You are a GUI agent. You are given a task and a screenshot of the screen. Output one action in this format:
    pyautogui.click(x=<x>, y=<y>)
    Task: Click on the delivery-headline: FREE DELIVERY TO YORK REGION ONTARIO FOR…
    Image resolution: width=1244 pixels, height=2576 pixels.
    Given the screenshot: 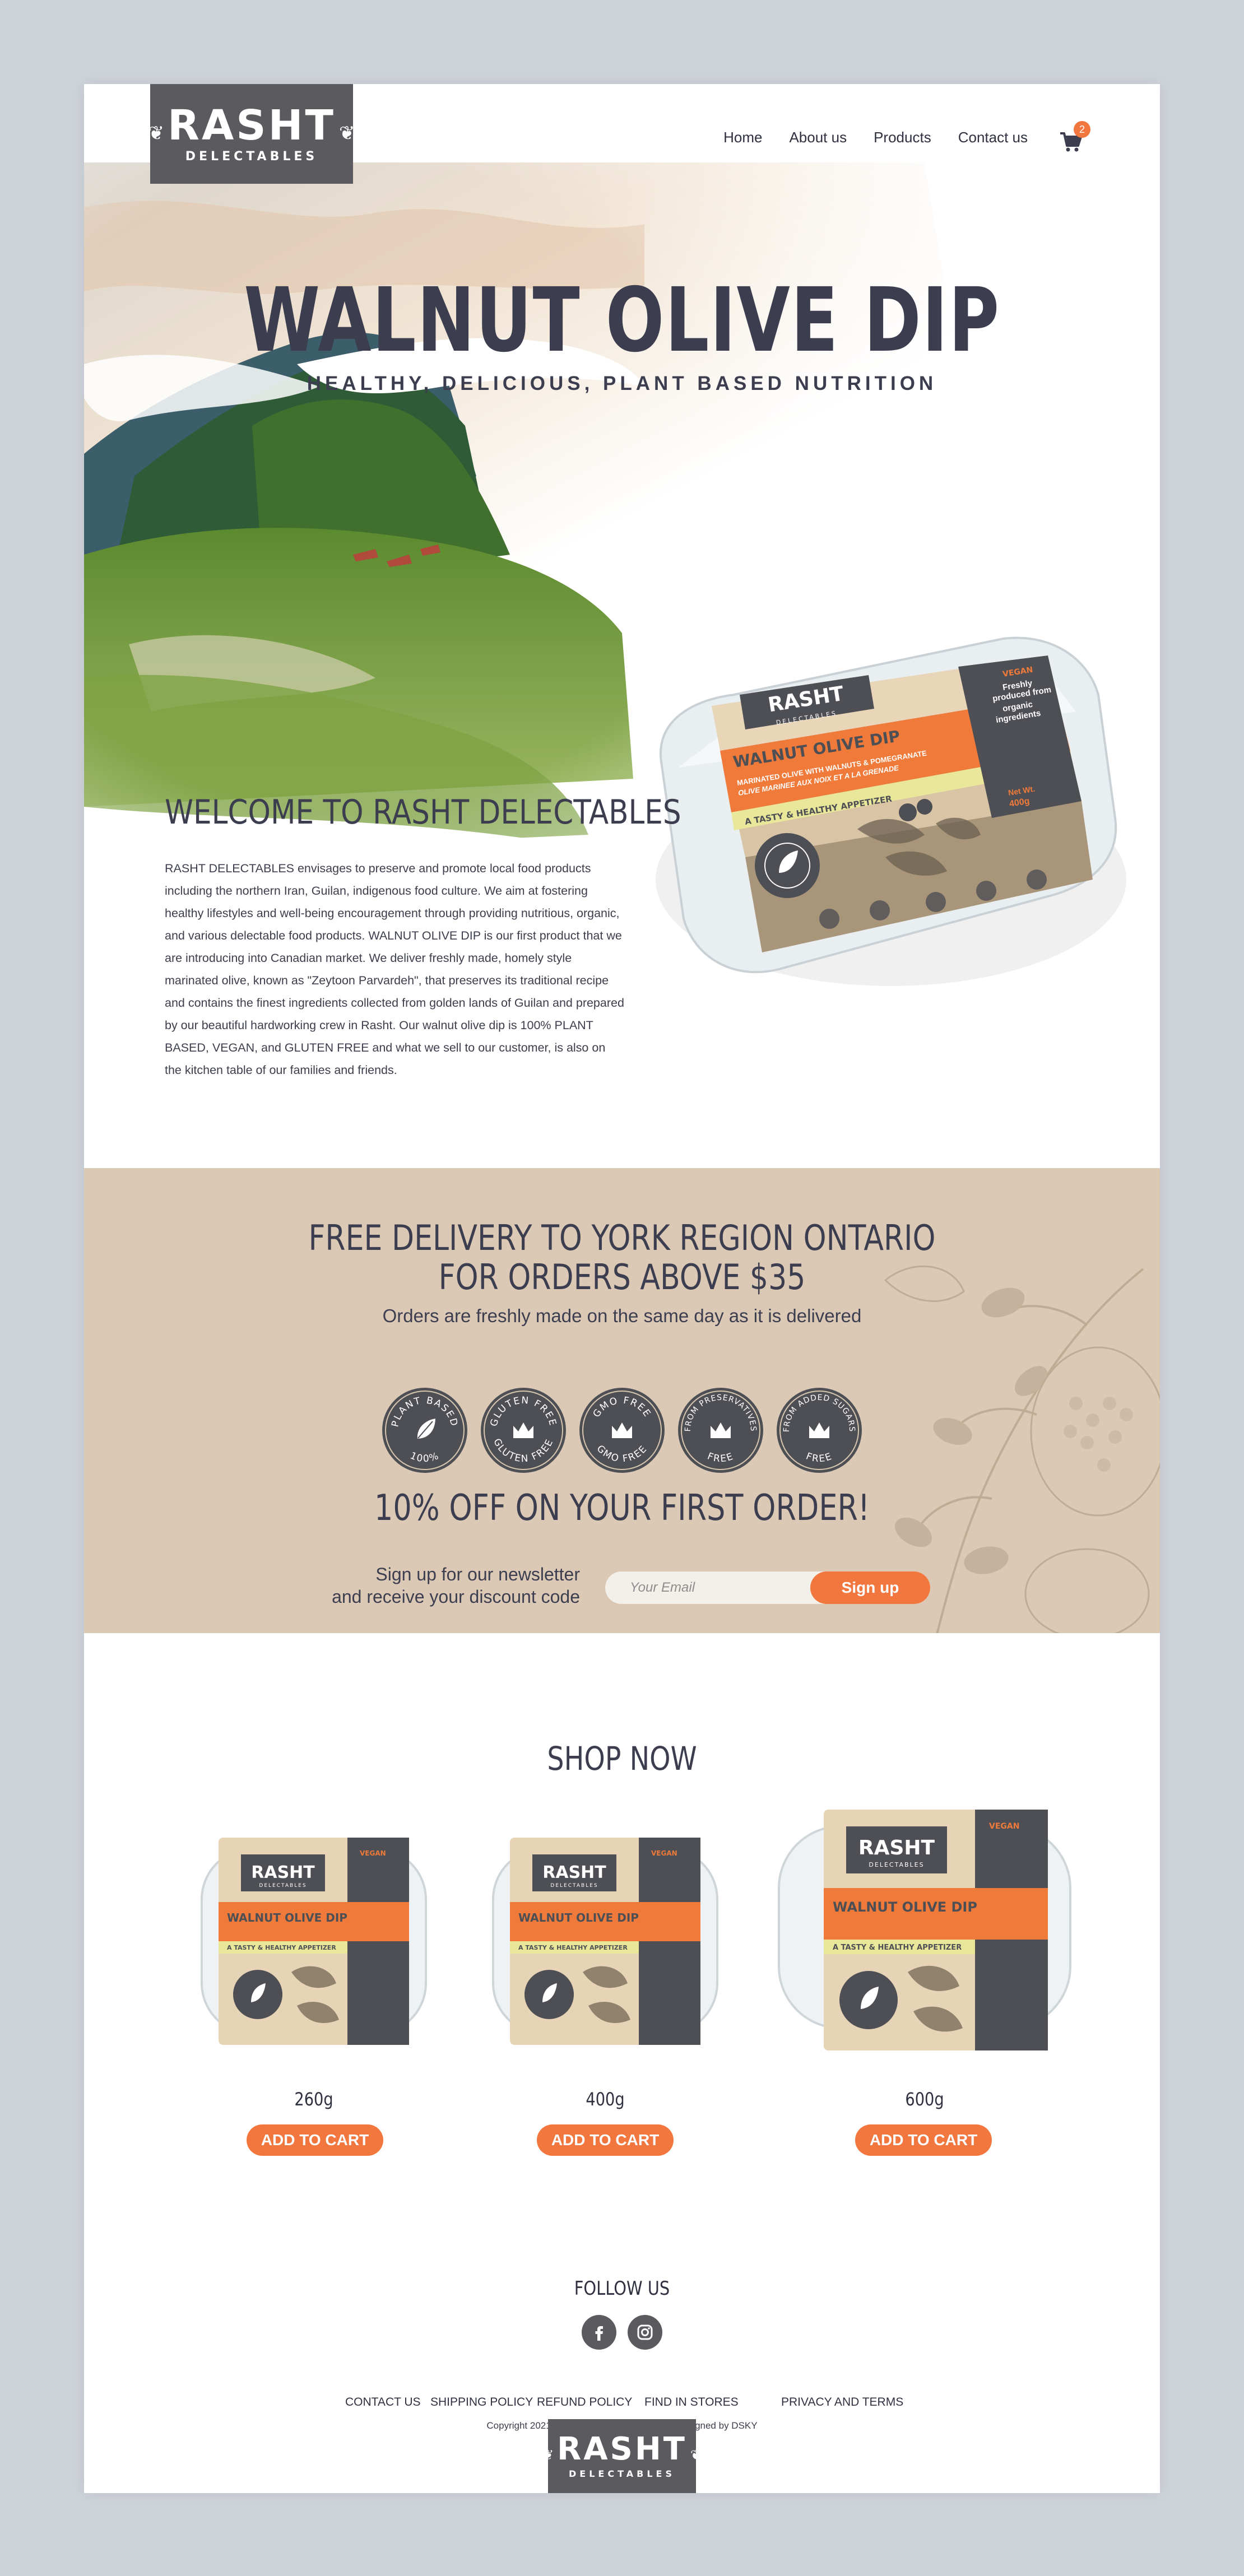 What is the action you would take?
    pyautogui.click(x=622, y=1258)
    